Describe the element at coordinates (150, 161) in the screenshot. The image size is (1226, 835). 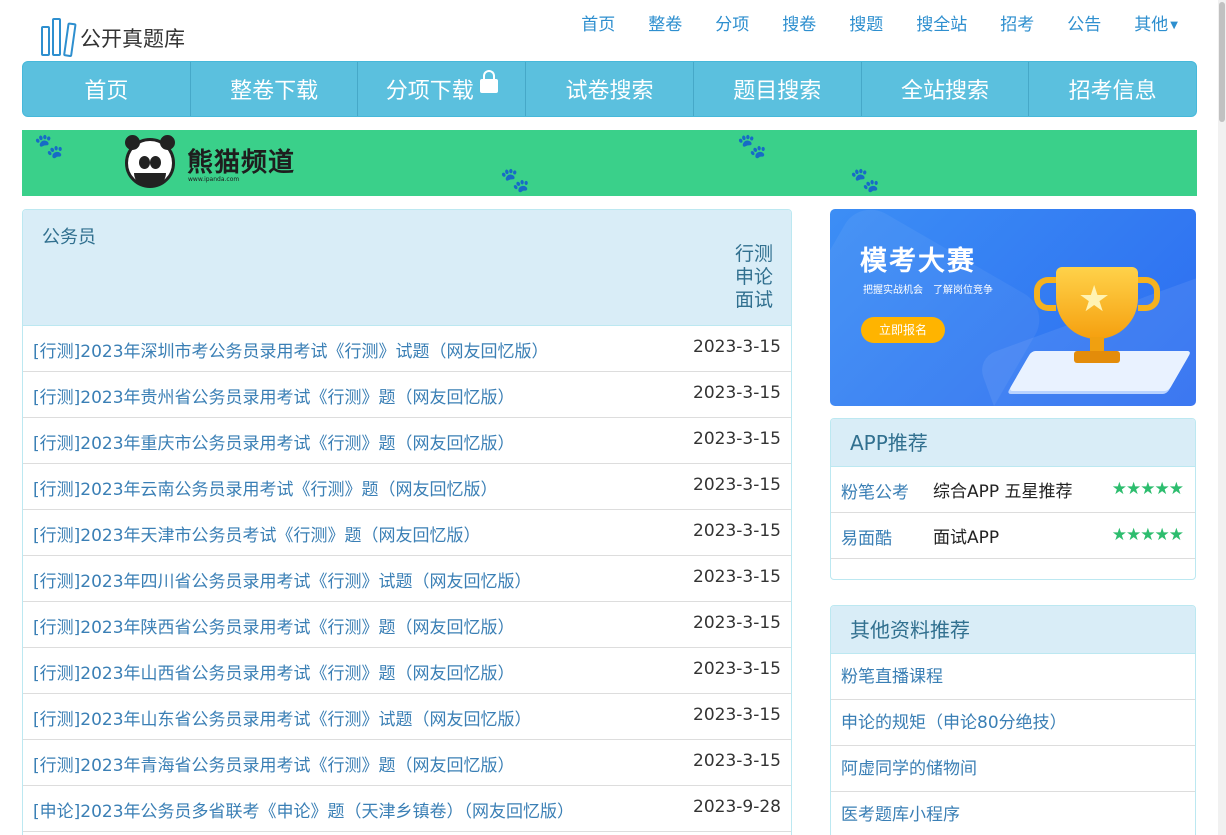
I see `panda-logo-icon` at that location.